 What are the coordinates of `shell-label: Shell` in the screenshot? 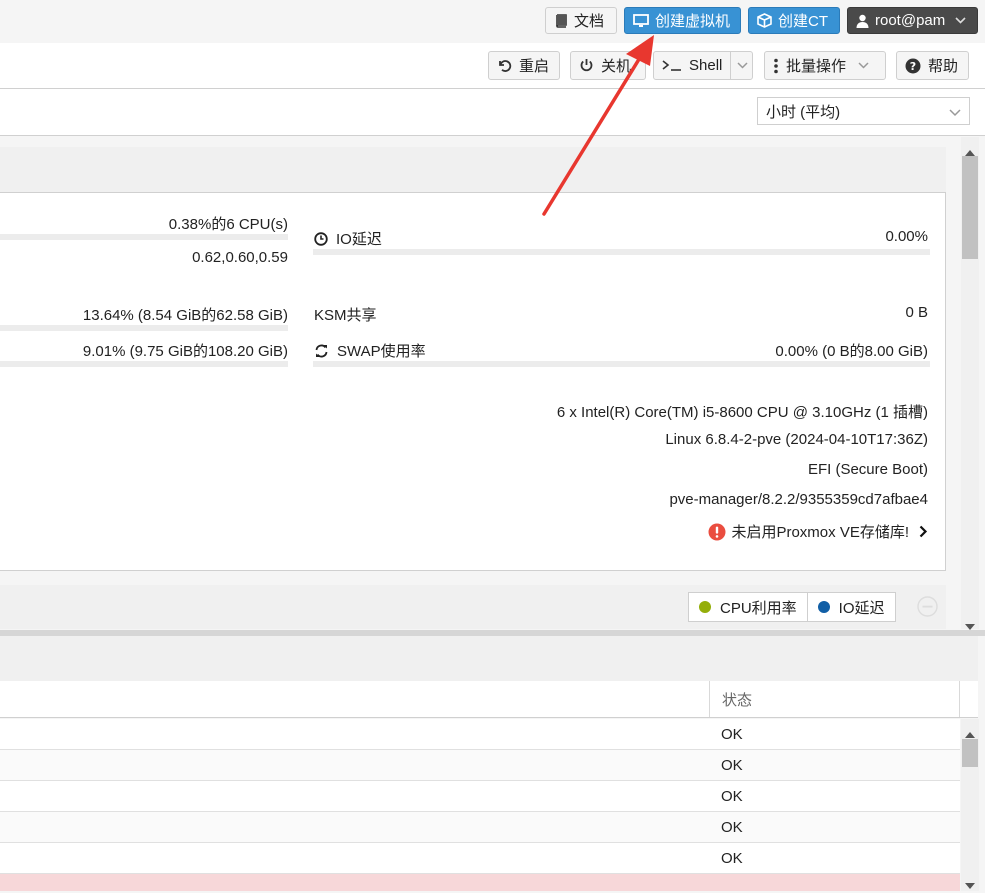 It's located at (706, 65).